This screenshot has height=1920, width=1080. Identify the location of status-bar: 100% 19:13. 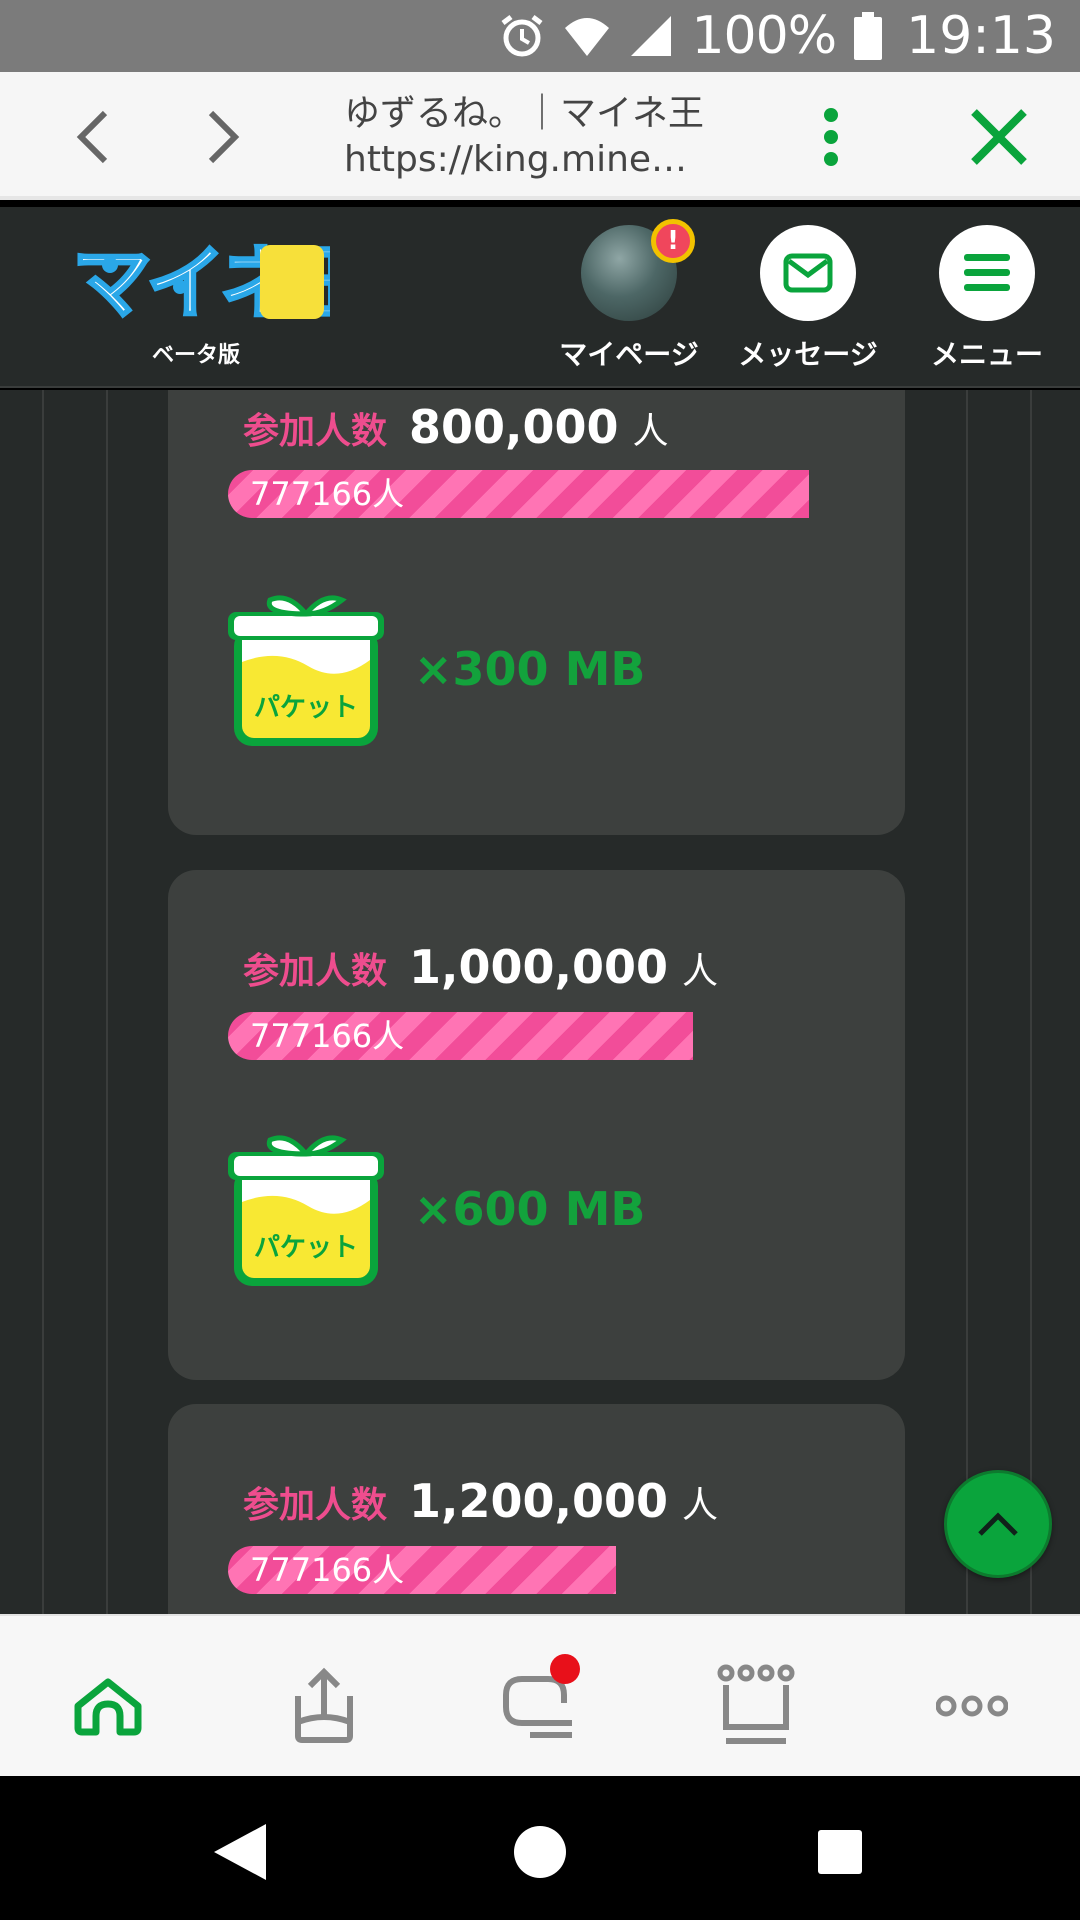
(540, 36).